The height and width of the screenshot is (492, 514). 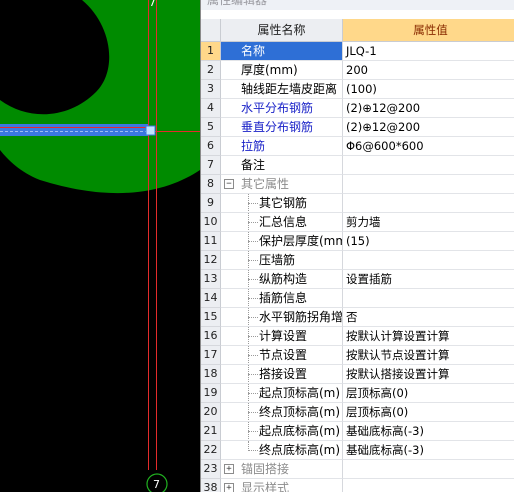 What do you see at coordinates (265, 184) in the screenshot?
I see `group-label: 其它属性` at bounding box center [265, 184].